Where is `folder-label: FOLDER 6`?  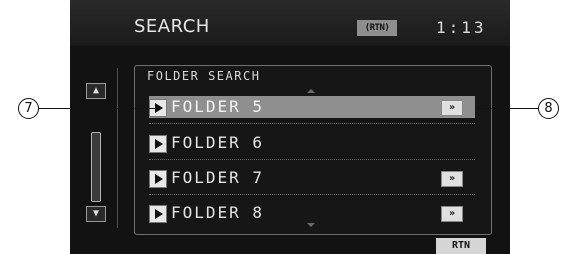
folder-label: FOLDER 6 is located at coordinates (218, 142).